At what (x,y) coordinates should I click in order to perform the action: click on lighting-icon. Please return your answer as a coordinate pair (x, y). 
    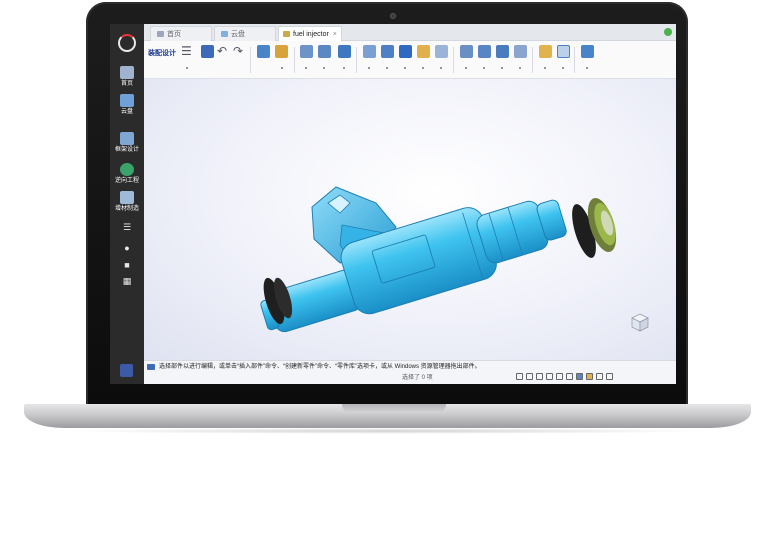
    Looking at the image, I should click on (599, 376).